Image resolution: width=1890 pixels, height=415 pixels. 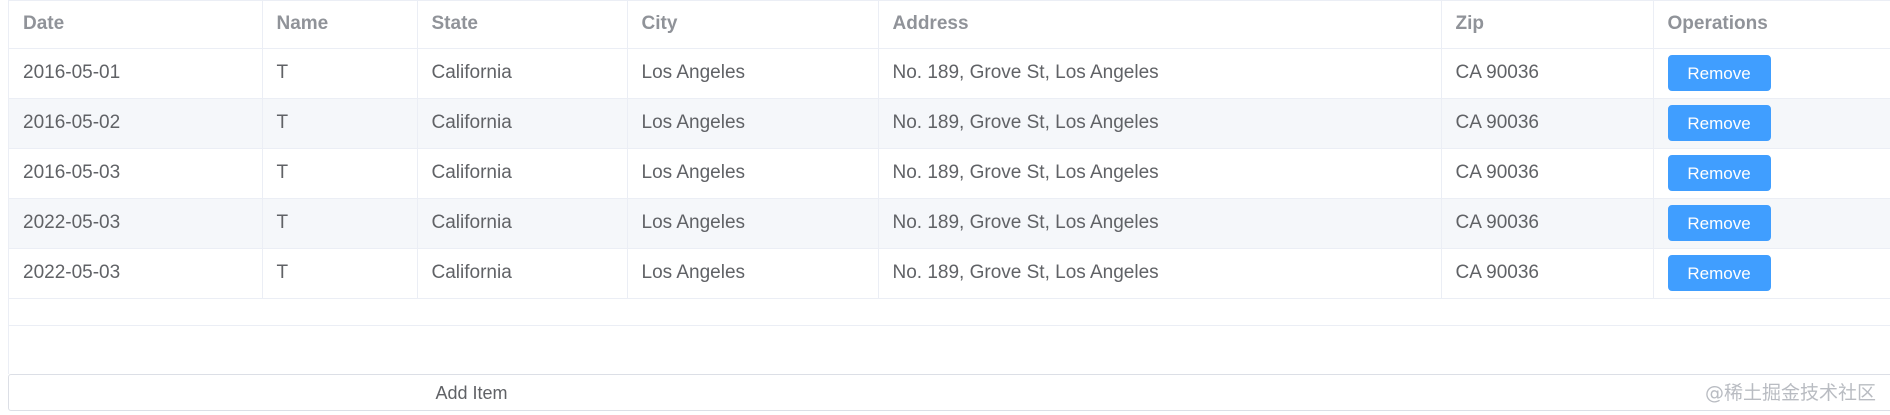 What do you see at coordinates (522, 25) in the screenshot?
I see `column-header-state: State` at bounding box center [522, 25].